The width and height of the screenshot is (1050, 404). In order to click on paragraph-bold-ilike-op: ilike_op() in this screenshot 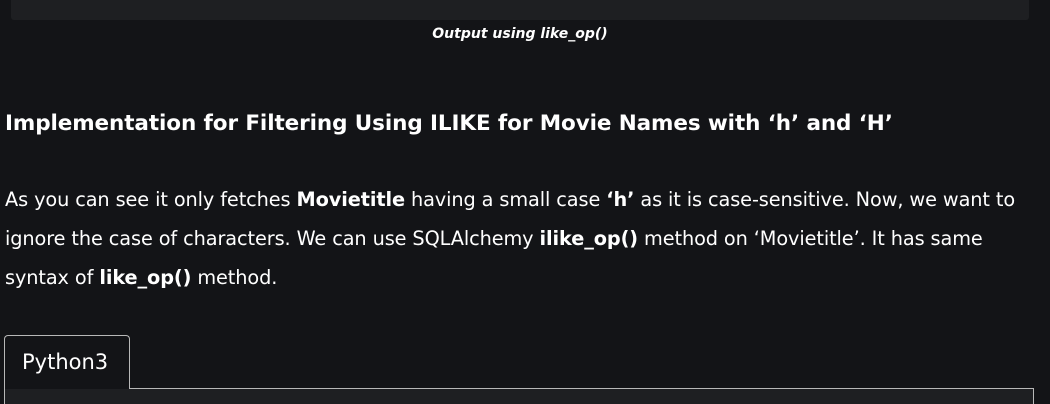, I will do `click(589, 238)`.